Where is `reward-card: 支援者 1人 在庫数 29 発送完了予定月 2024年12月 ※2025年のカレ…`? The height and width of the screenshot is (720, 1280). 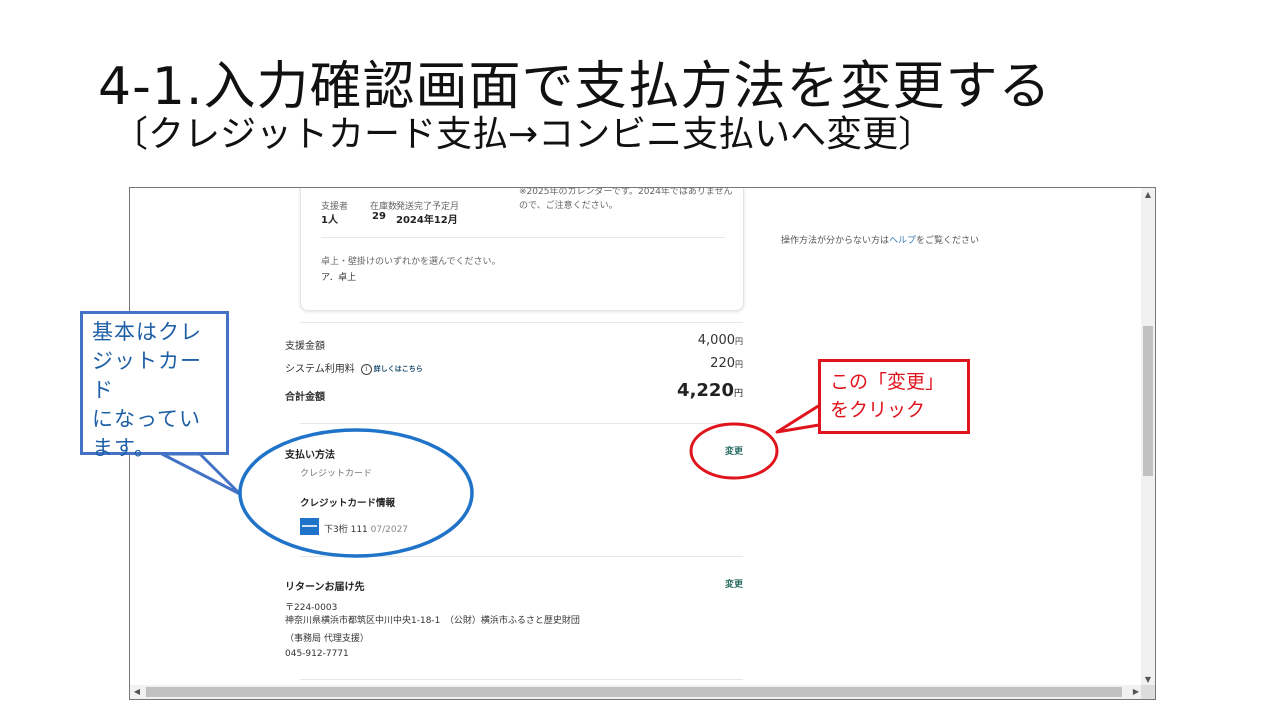 reward-card: 支援者 1人 在庫数 29 発送完了予定月 2024年12月 ※2025年のカレ… is located at coordinates (522, 249).